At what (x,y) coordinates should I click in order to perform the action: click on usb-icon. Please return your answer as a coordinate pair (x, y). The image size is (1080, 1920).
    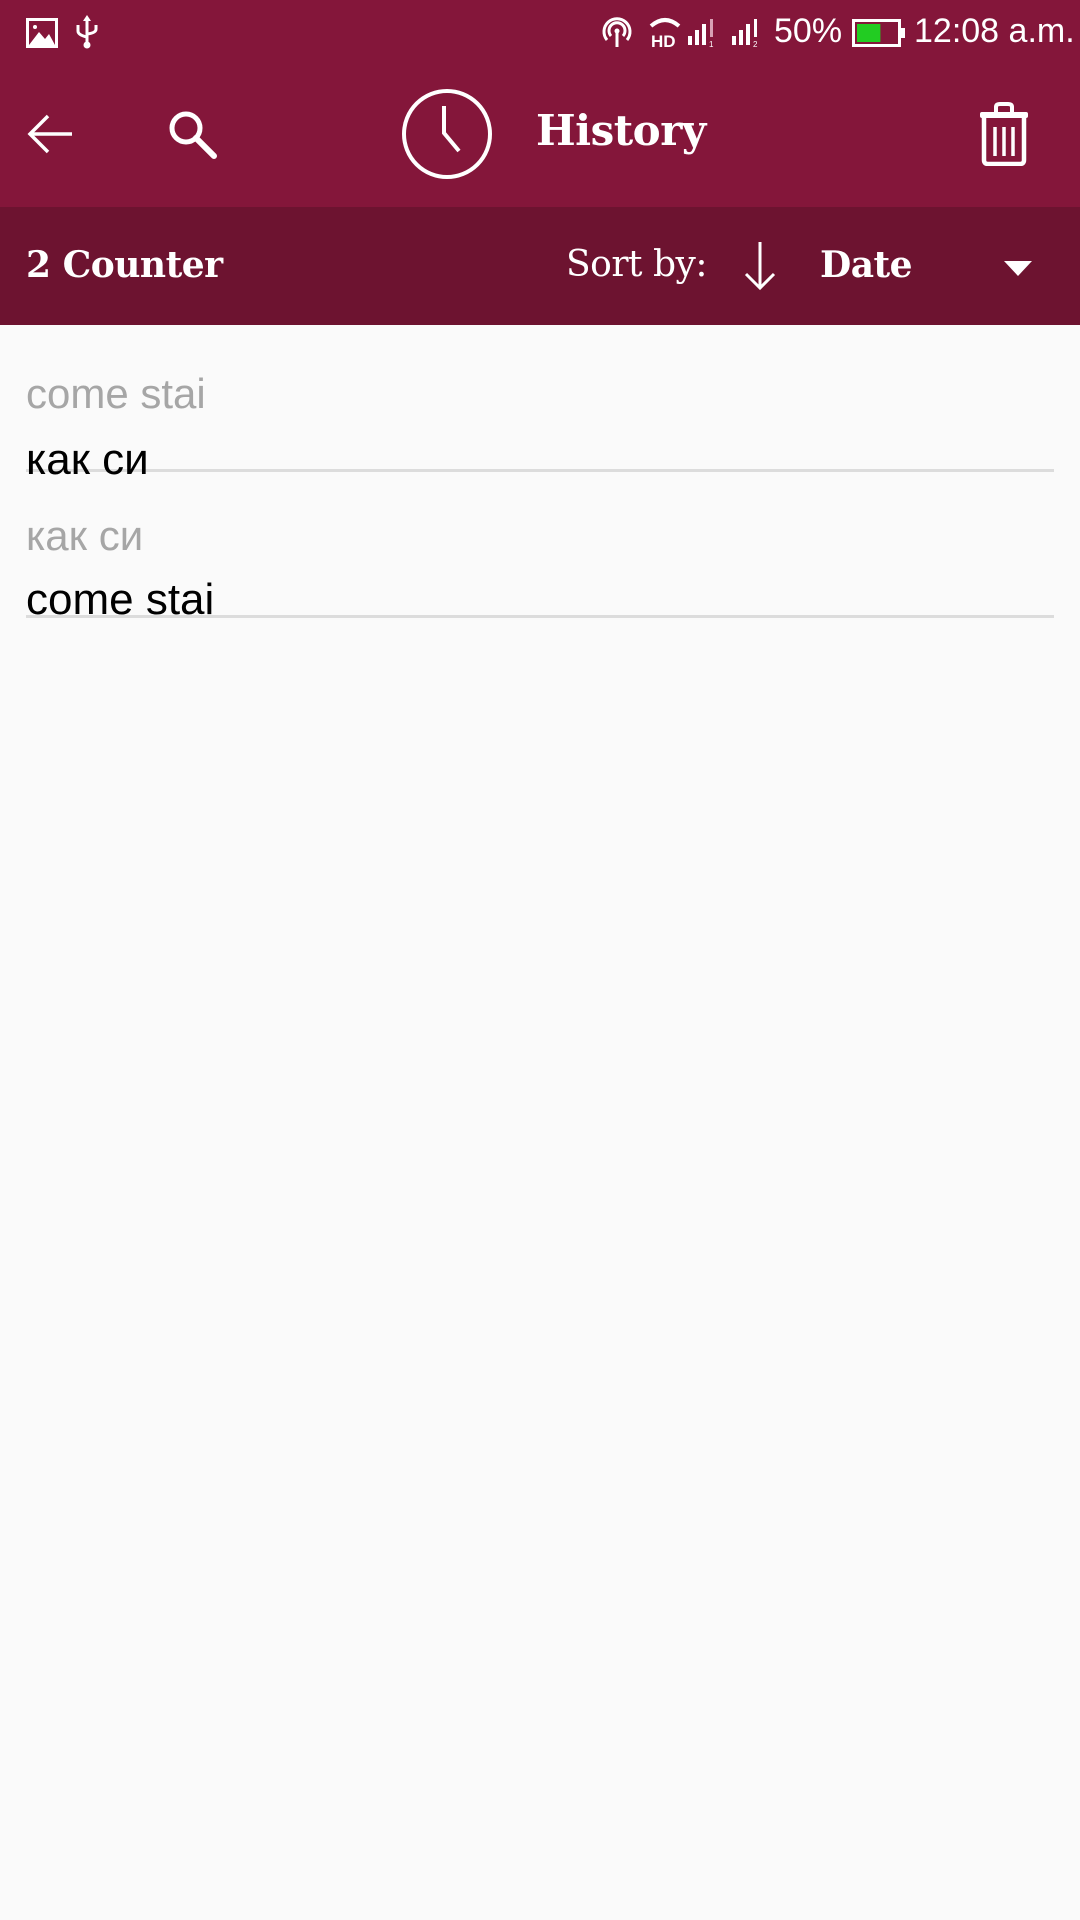
    Looking at the image, I should click on (87, 32).